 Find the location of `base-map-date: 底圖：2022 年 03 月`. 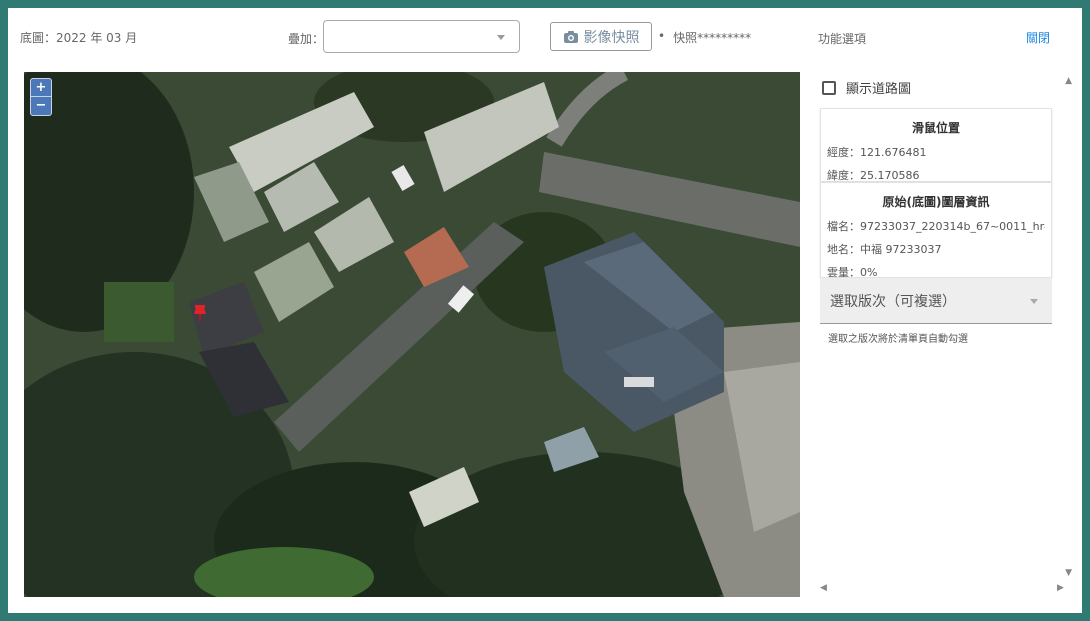

base-map-date: 底圖：2022 年 03 月 is located at coordinates (79, 38).